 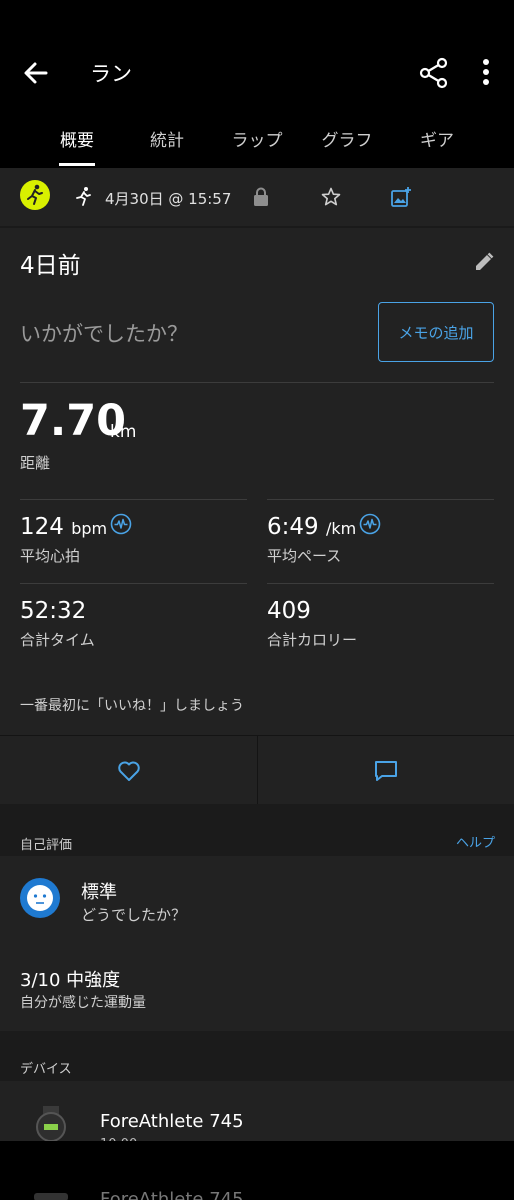 What do you see at coordinates (104, 334) in the screenshot?
I see `feedback-prompt: いかがでしたか？` at bounding box center [104, 334].